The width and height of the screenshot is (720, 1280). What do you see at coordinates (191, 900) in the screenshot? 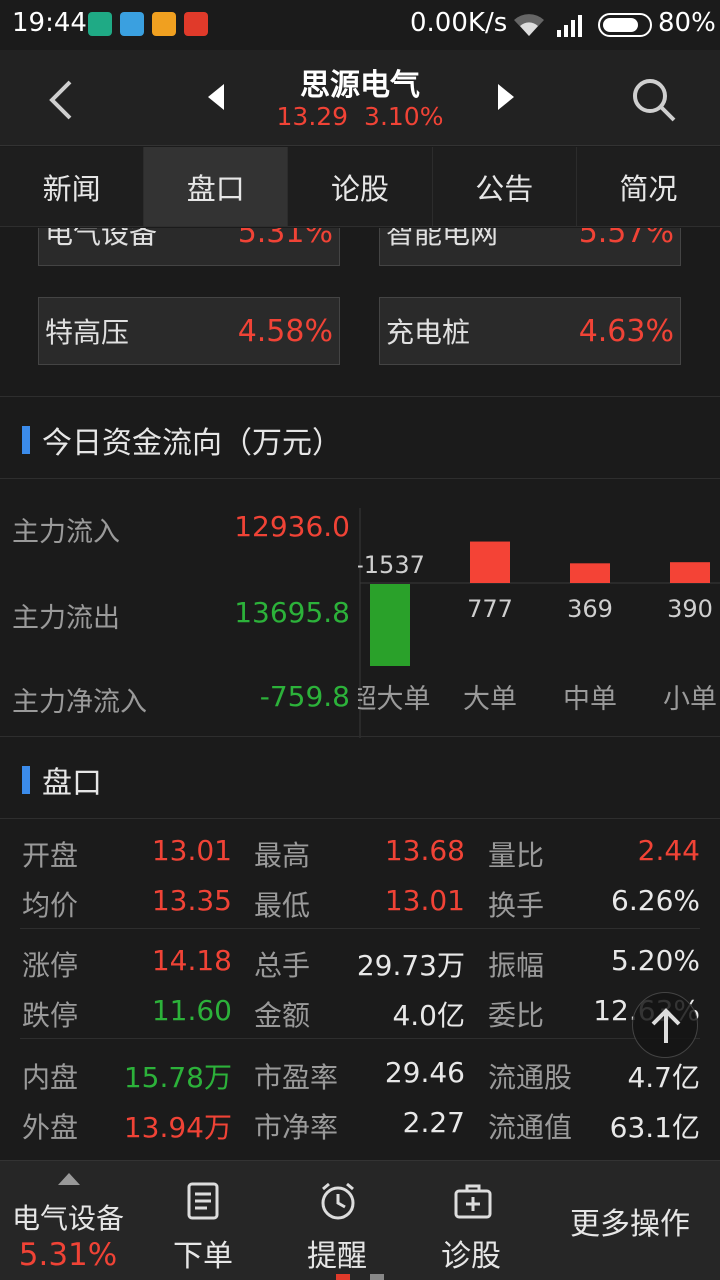
I see `pankou-value: 13.35` at bounding box center [191, 900].